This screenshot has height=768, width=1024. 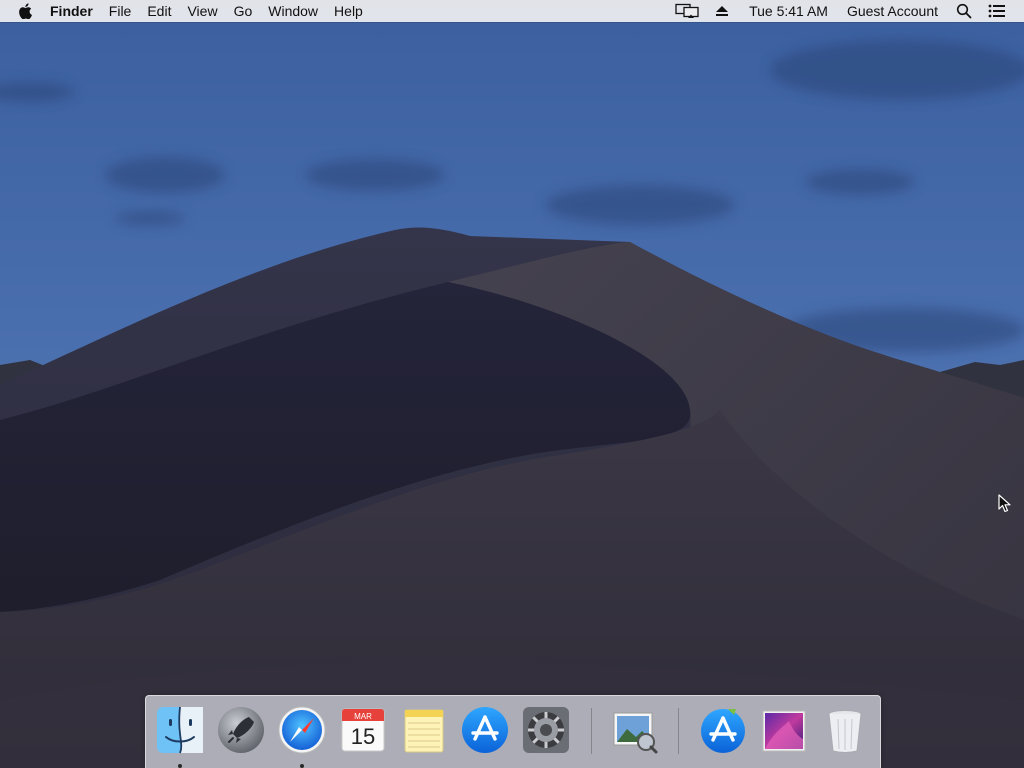 I want to click on dock-item-notes, so click(x=424, y=730).